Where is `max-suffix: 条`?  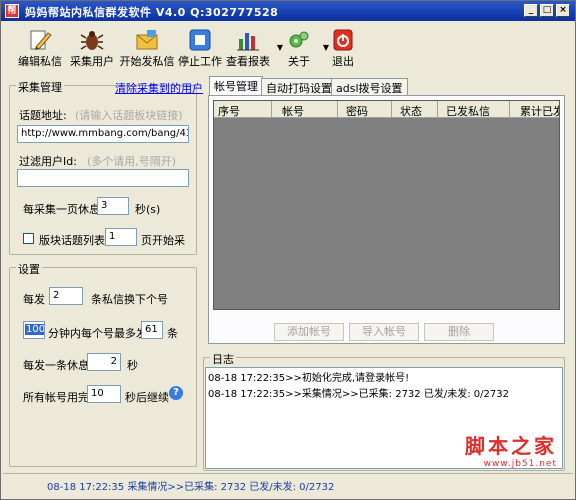 max-suffix: 条 is located at coordinates (172, 333).